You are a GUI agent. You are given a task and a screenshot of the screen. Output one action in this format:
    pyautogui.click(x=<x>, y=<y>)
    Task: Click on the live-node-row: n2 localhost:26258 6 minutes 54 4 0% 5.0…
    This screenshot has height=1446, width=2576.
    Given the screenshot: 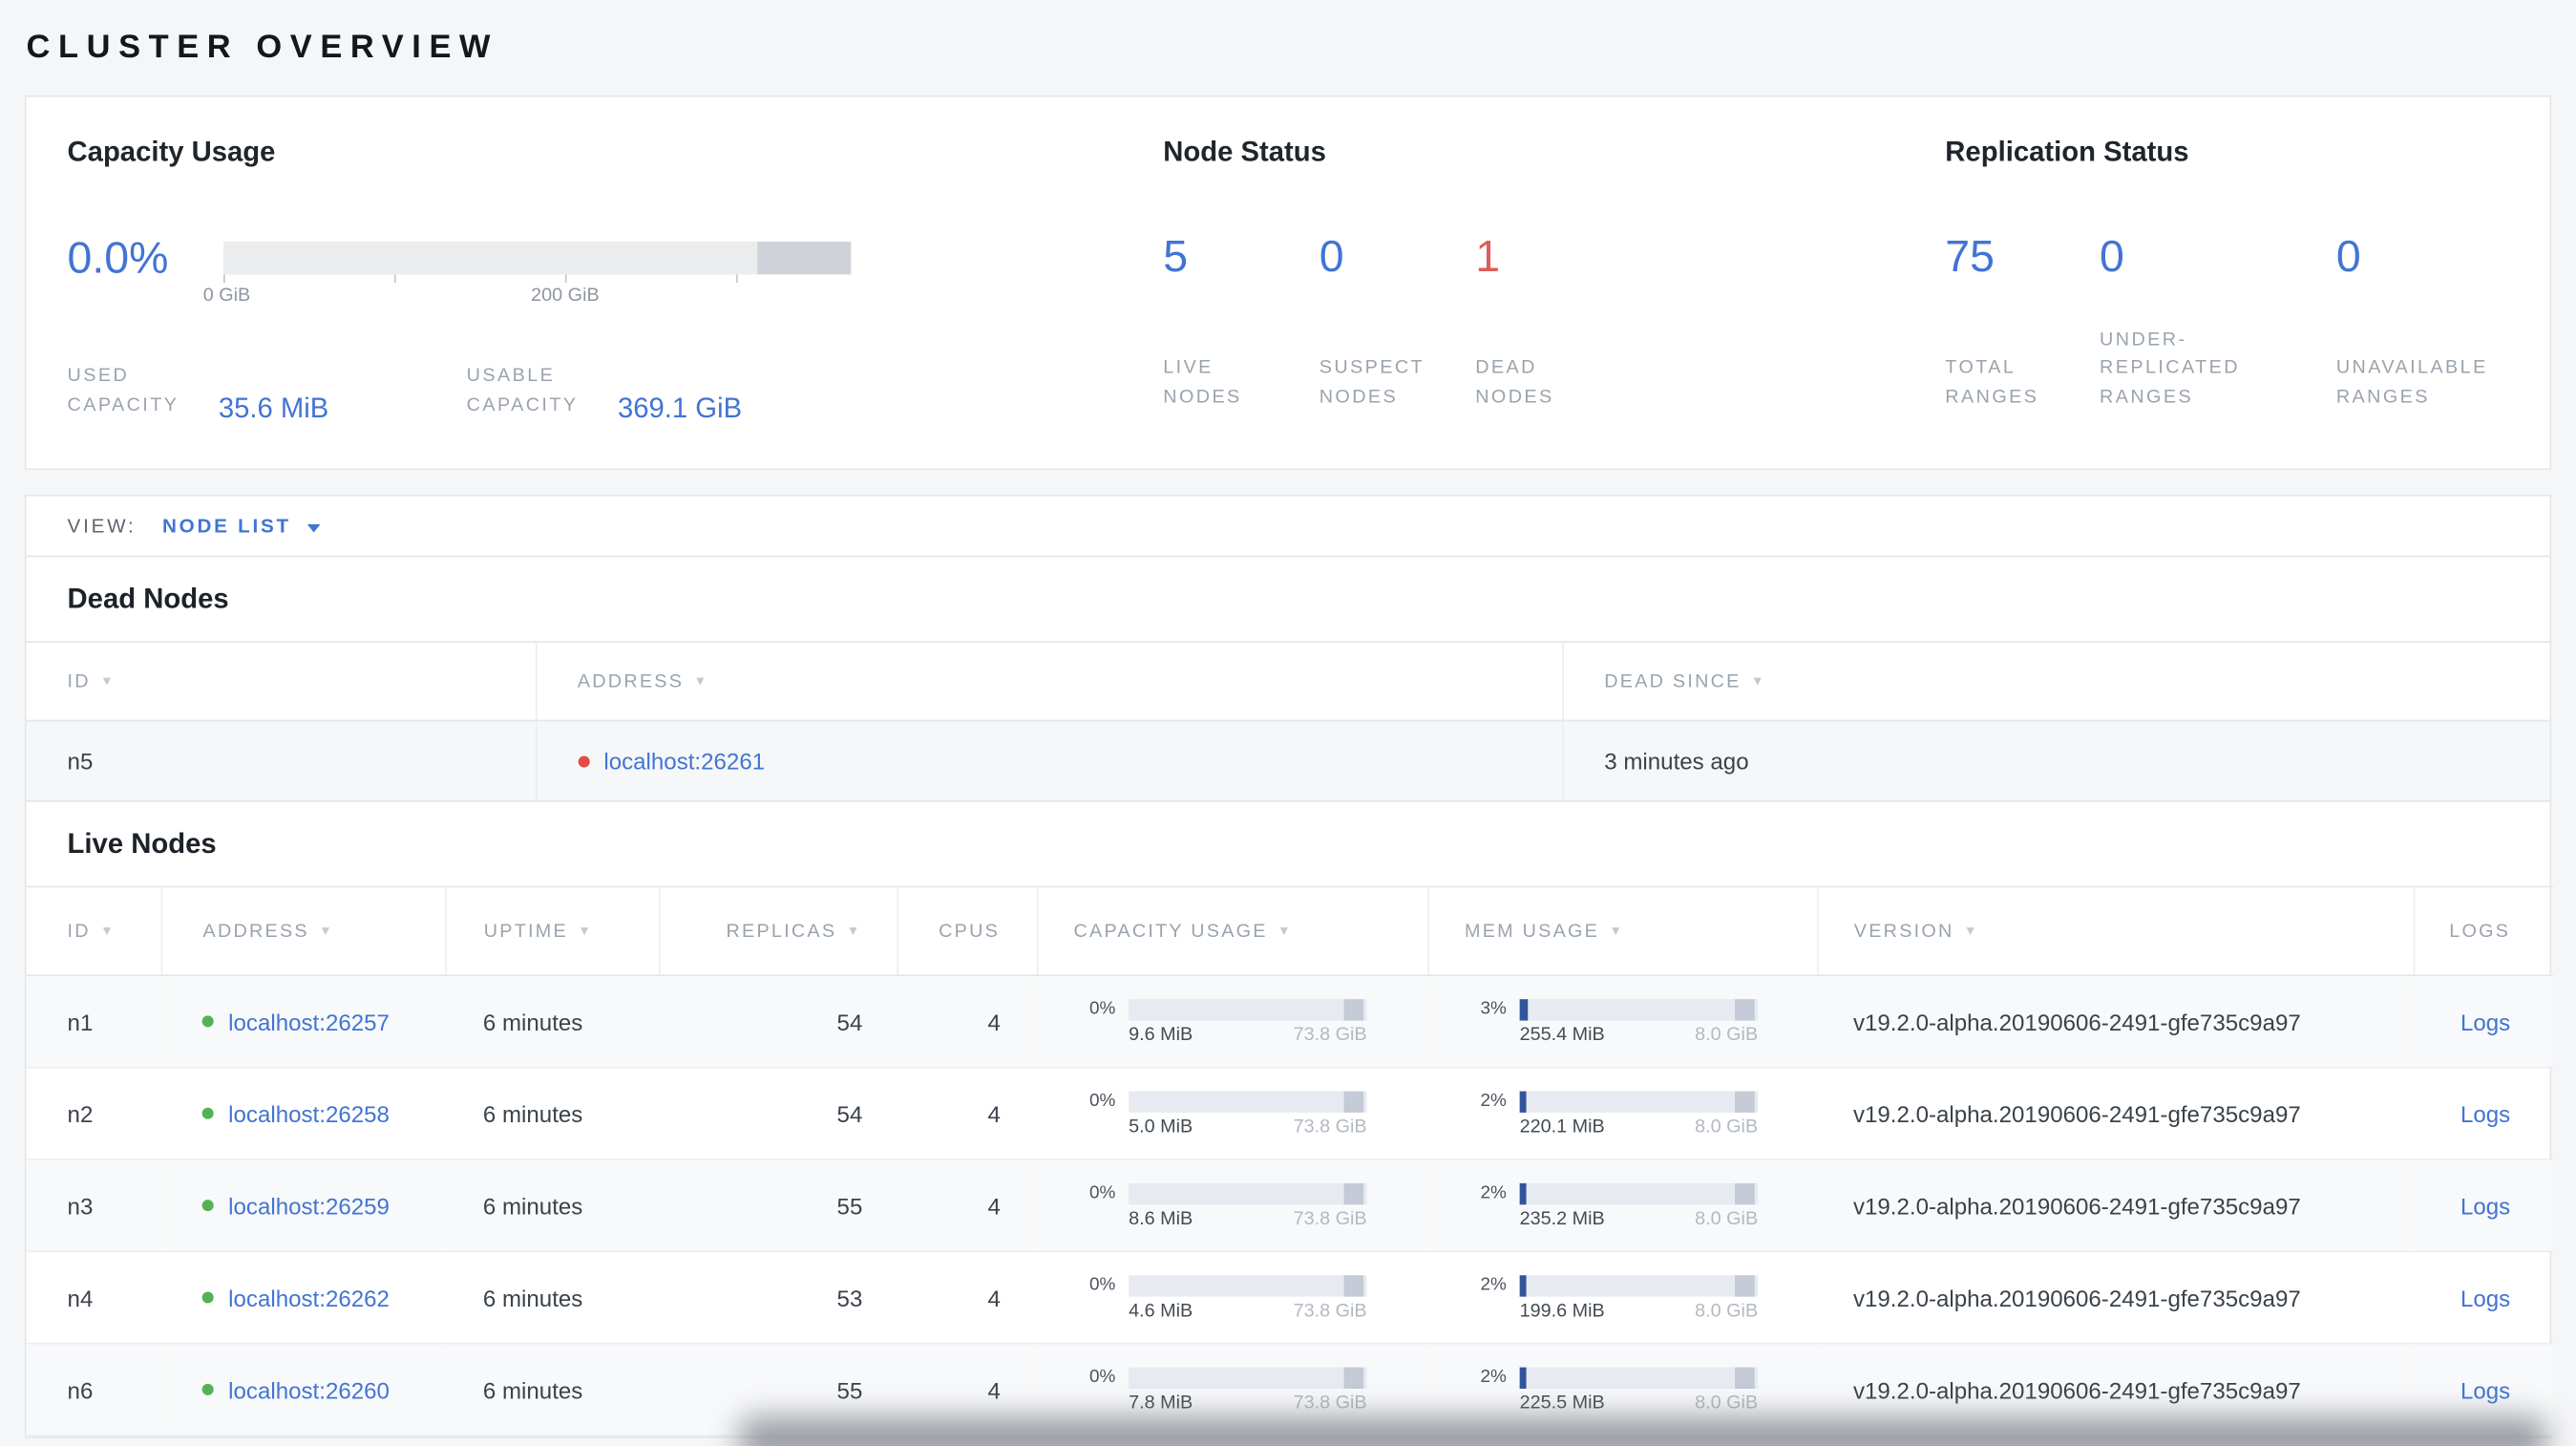 What is the action you would take?
    pyautogui.click(x=1289, y=1113)
    